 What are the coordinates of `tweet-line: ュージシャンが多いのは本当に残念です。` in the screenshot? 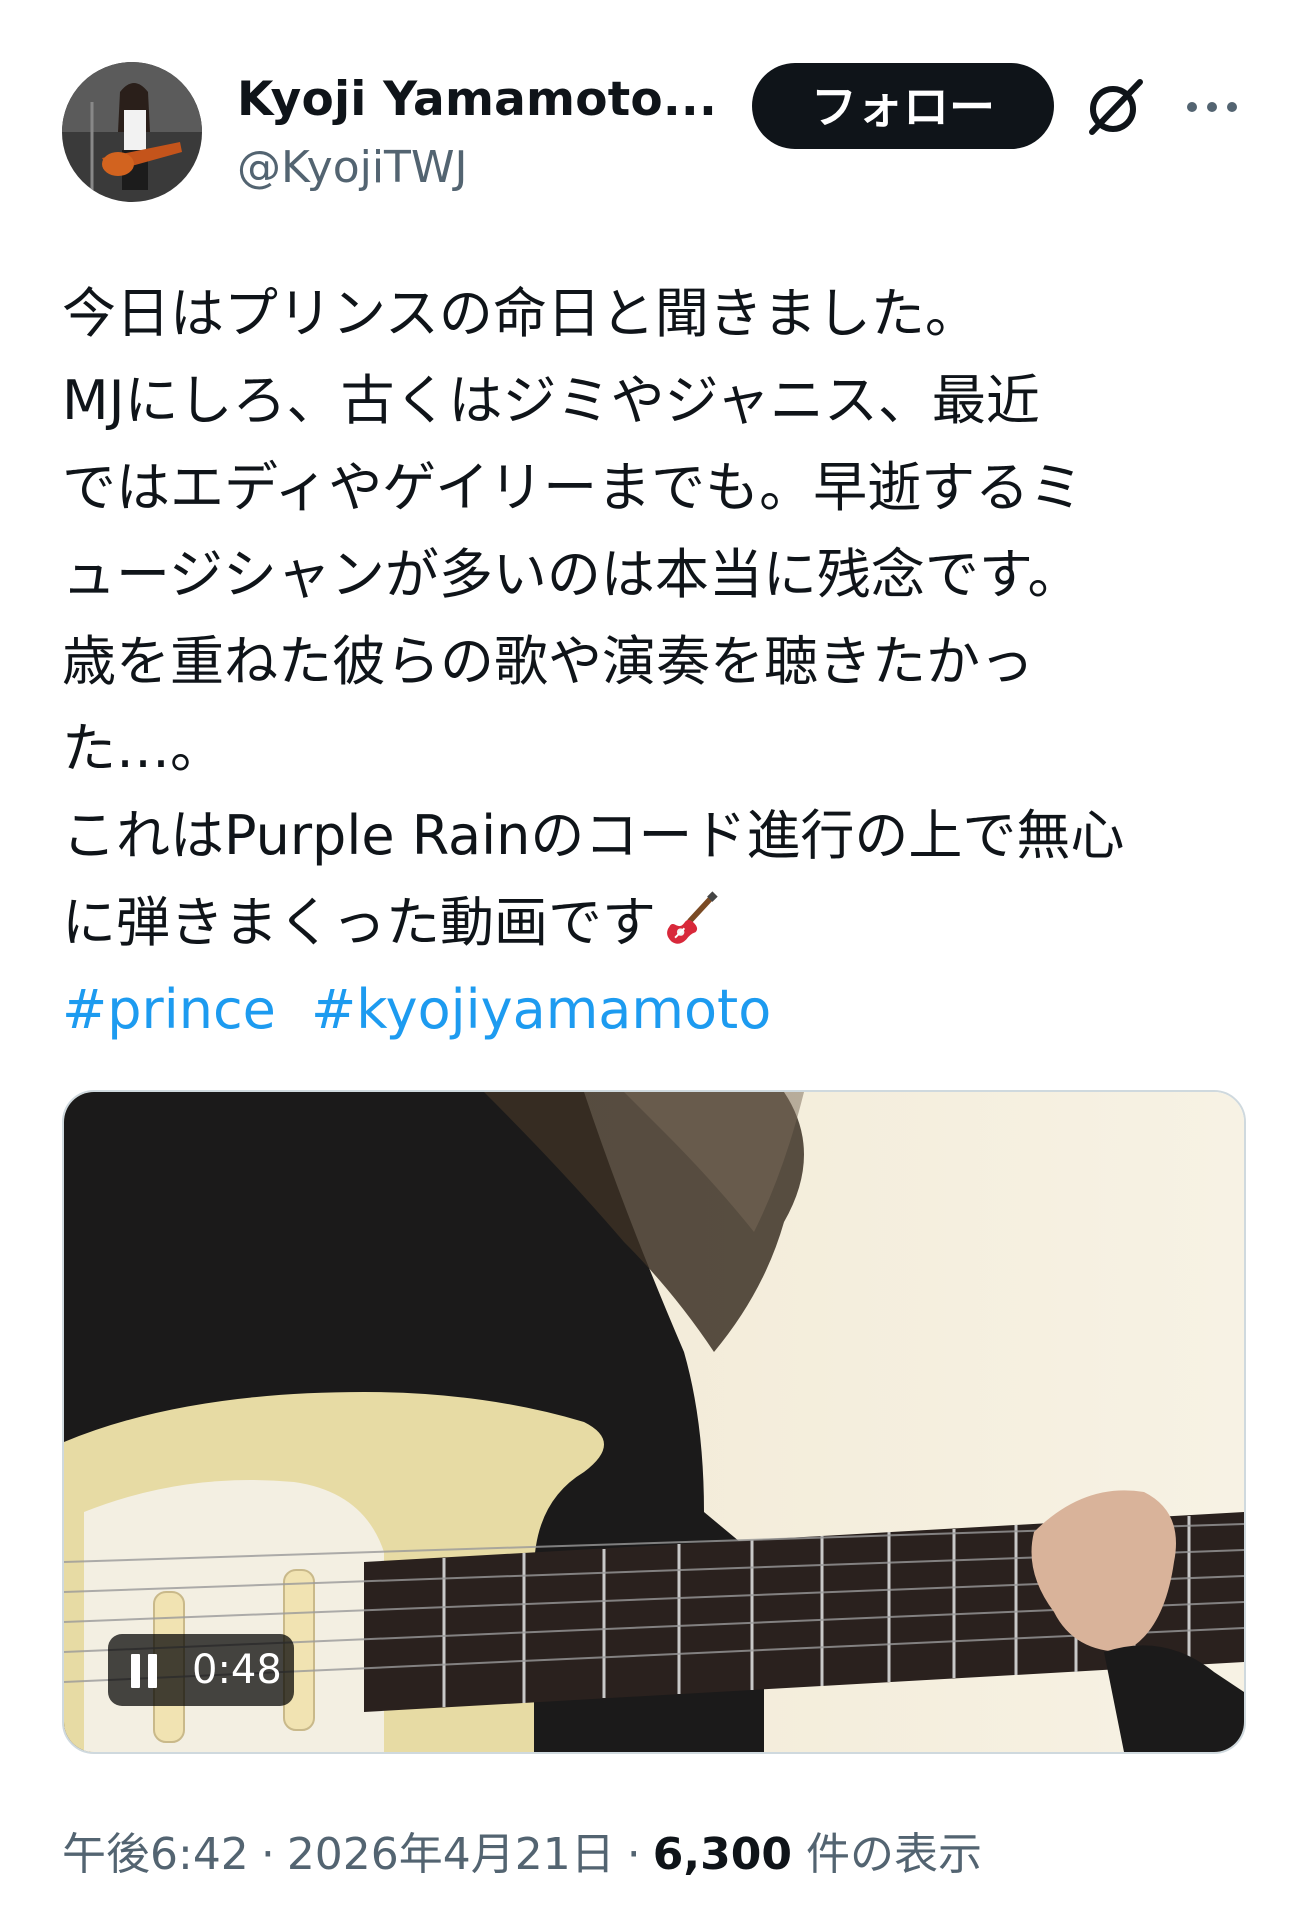 It's located at (572, 574).